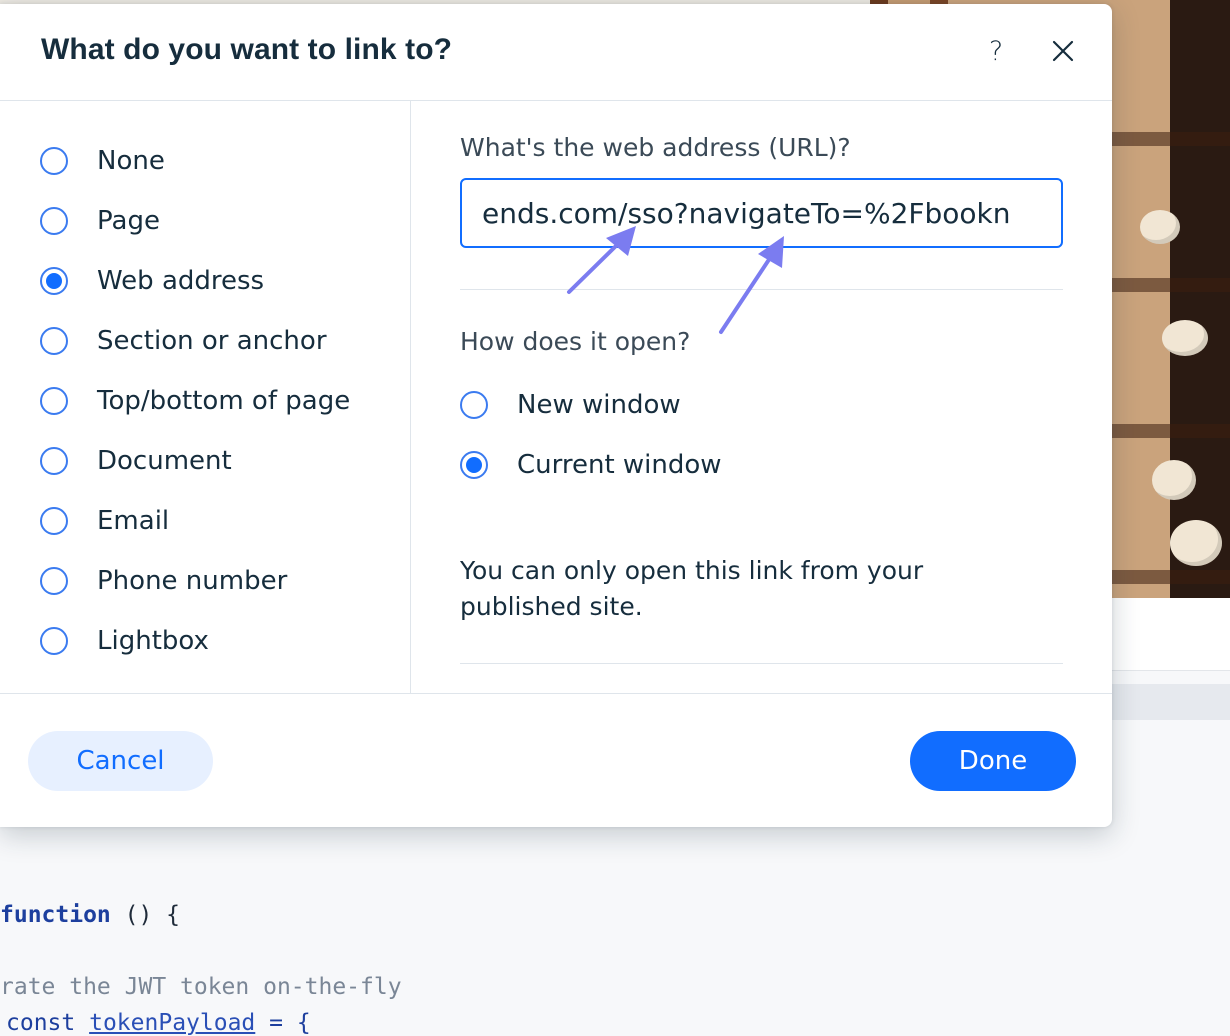  What do you see at coordinates (1171, 634) in the screenshot?
I see `background-panel` at bounding box center [1171, 634].